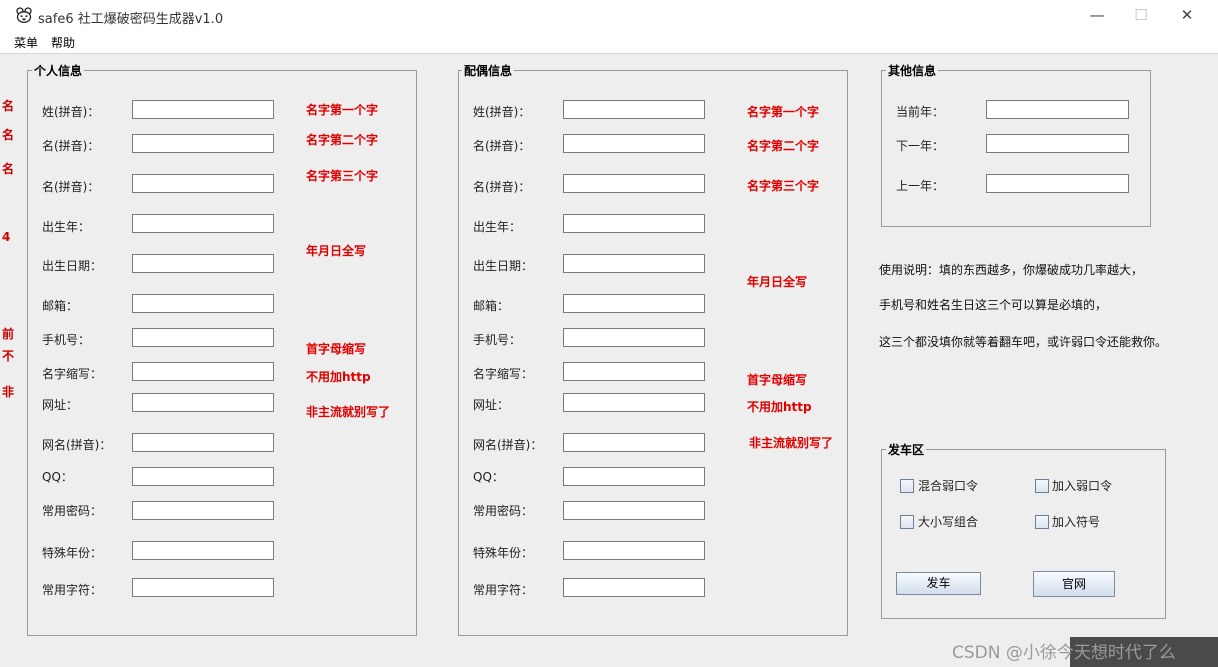  Describe the element at coordinates (497, 227) in the screenshot. I see `spouse-birth-year-label: 出生年：` at that location.